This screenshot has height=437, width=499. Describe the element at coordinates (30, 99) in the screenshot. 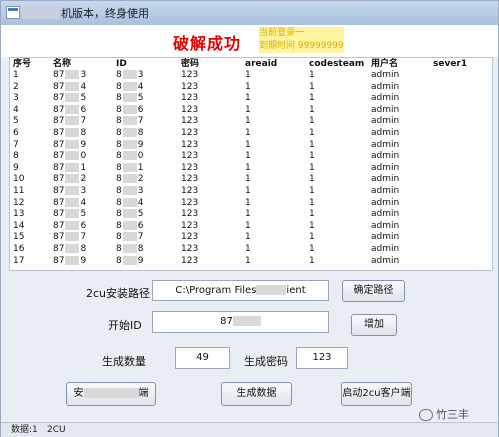

I see `cell-index: 3` at that location.